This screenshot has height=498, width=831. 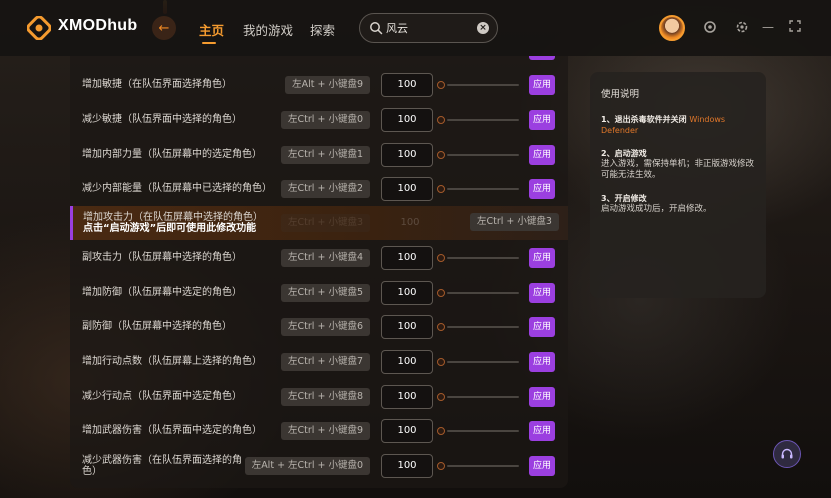 I want to click on mod-row: 增加武器伤害（队伍界面中选定的角色） 左Ctrl + 小键盘9 100 应用, so click(x=319, y=431).